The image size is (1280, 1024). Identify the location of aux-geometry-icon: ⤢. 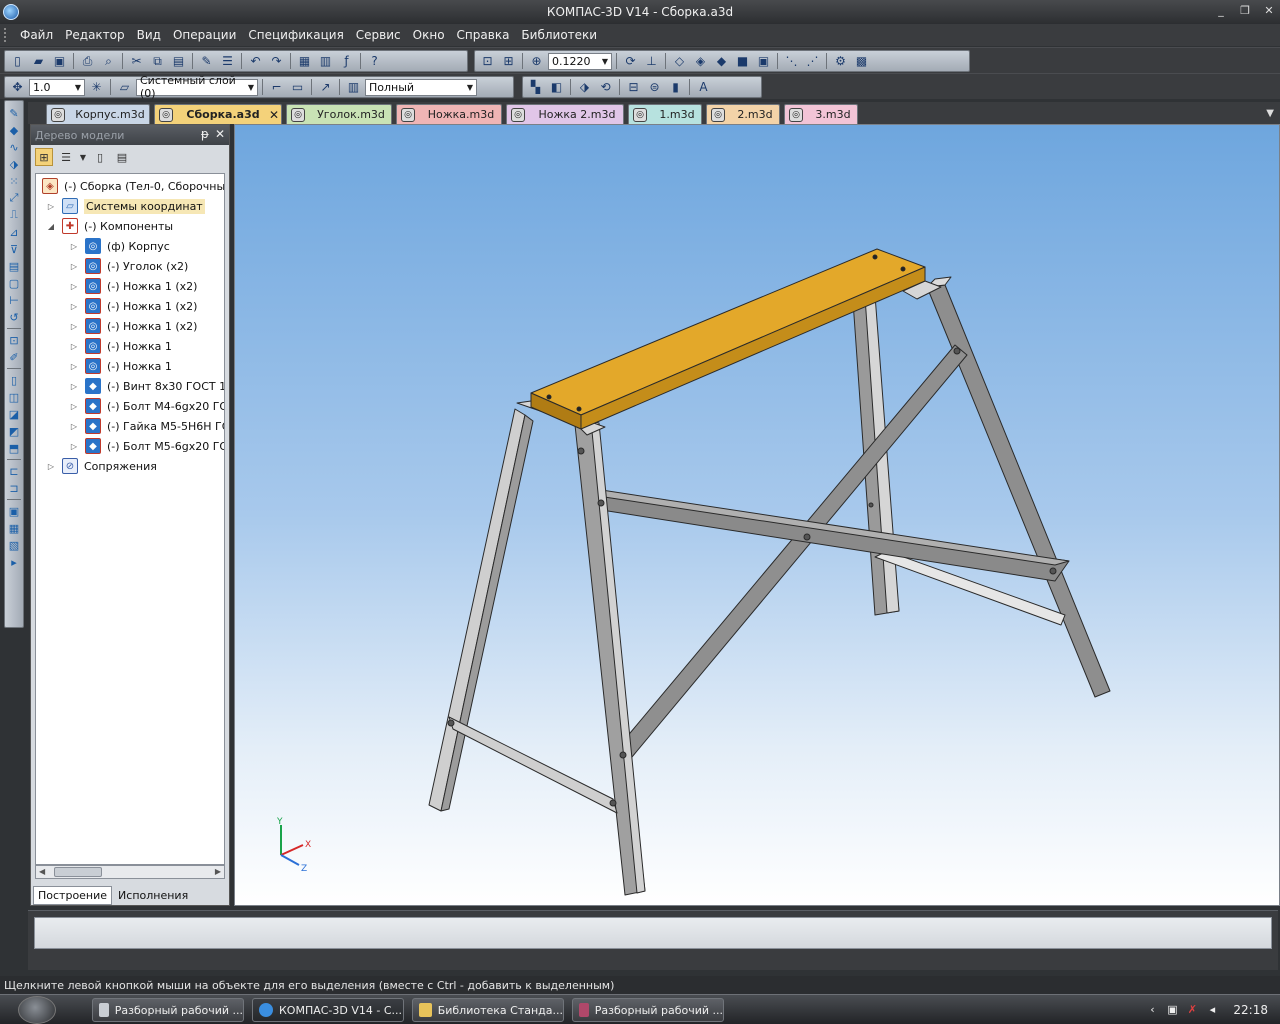
(14, 198).